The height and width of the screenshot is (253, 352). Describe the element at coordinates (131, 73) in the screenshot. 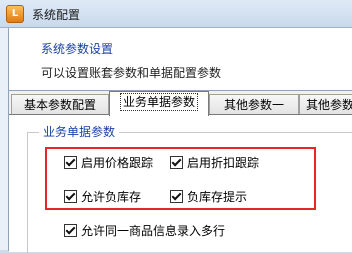

I see `header-description: 可以设置账套参数和单据配置参数` at that location.